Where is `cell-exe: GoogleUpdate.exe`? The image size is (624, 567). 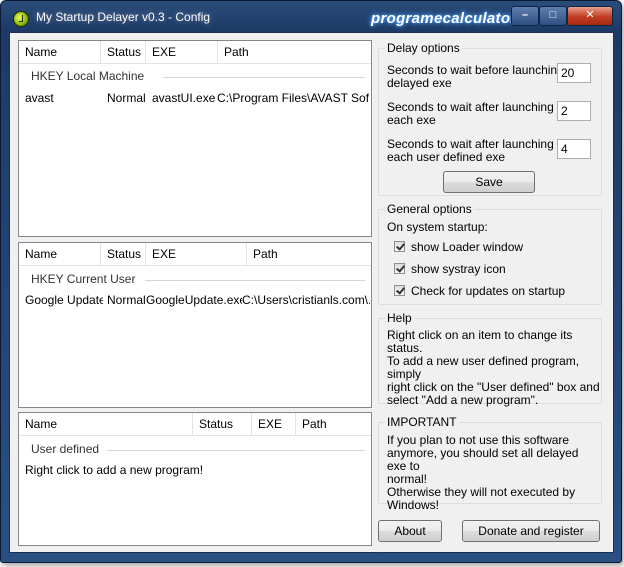
cell-exe: GoogleUpdate.exe is located at coordinates (194, 300).